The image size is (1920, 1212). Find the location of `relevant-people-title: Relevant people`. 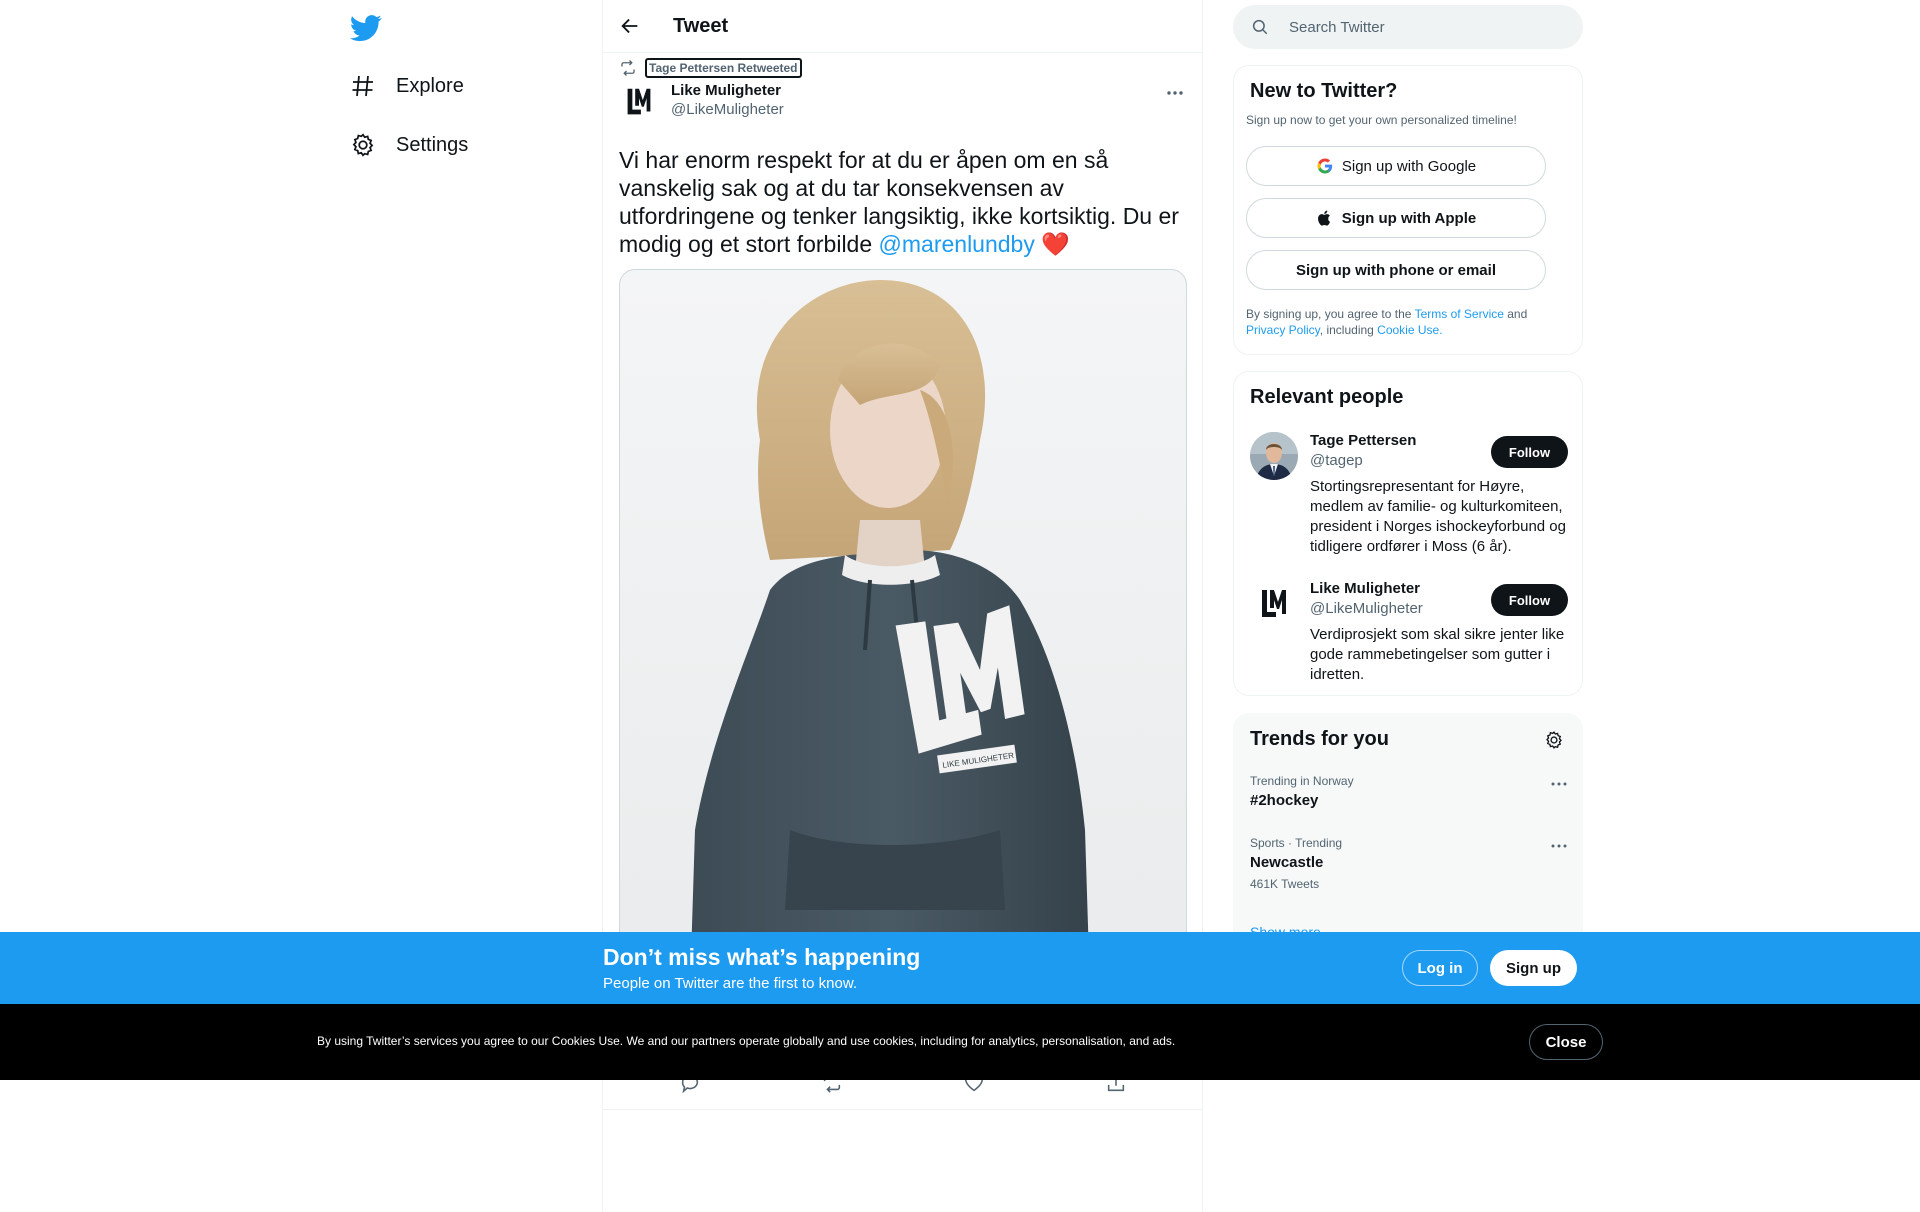

relevant-people-title: Relevant people is located at coordinates (1327, 397).